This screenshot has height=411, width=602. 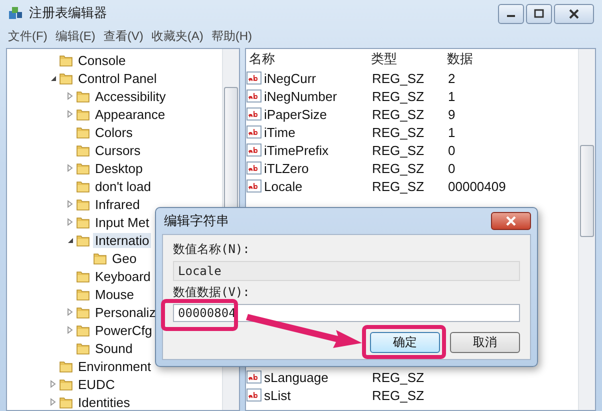 I want to click on table-cell-text: 00000409, so click(x=477, y=186).